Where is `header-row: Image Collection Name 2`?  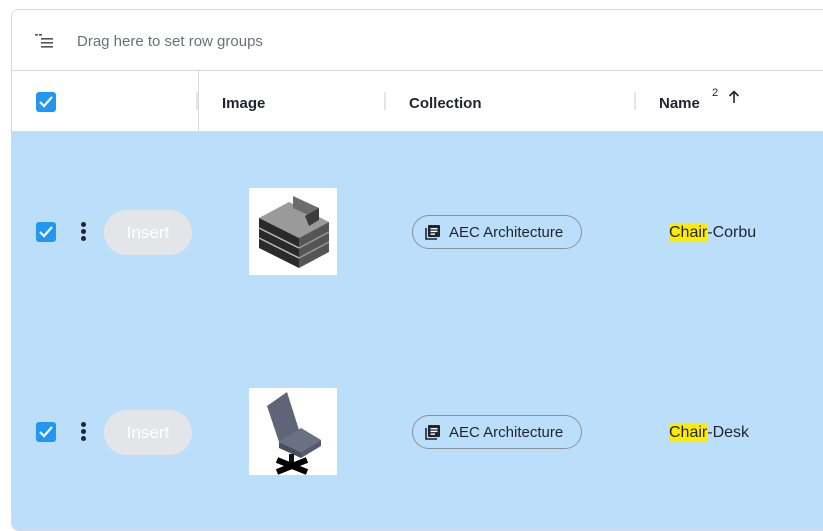 header-row: Image Collection Name 2 is located at coordinates (417, 101).